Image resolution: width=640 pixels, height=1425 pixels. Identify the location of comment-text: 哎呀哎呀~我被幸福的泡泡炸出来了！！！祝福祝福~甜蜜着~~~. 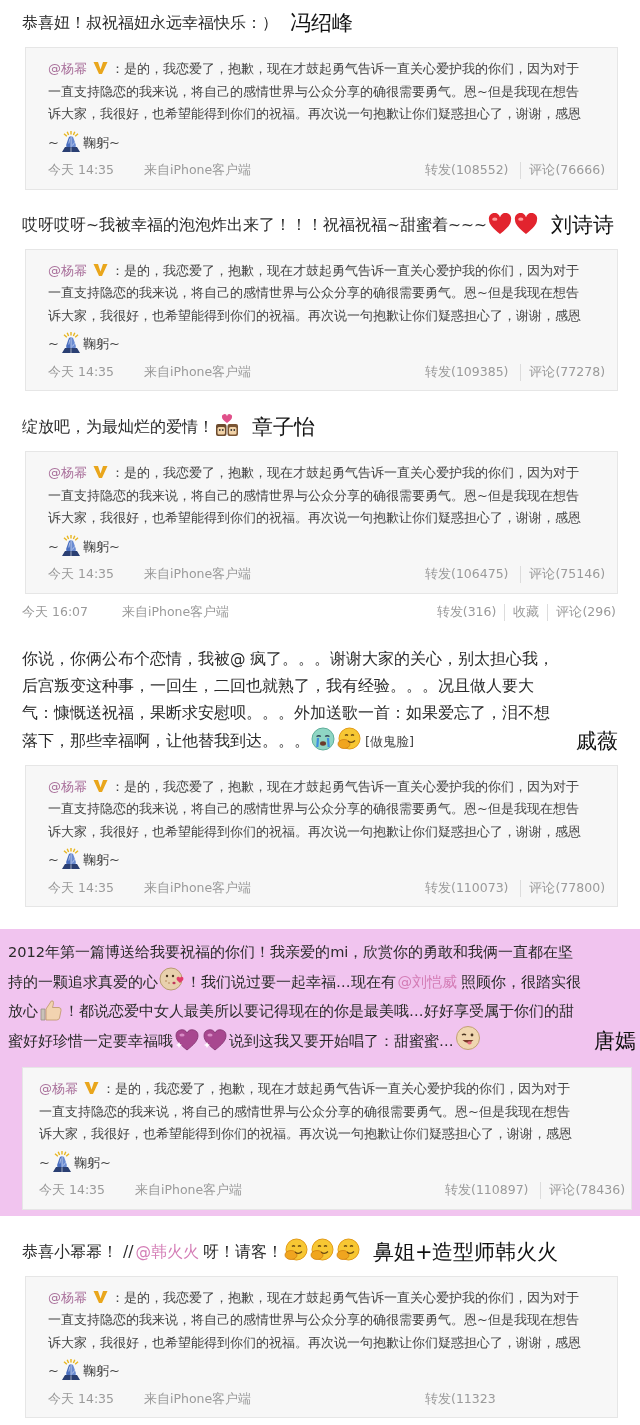
(280, 225).